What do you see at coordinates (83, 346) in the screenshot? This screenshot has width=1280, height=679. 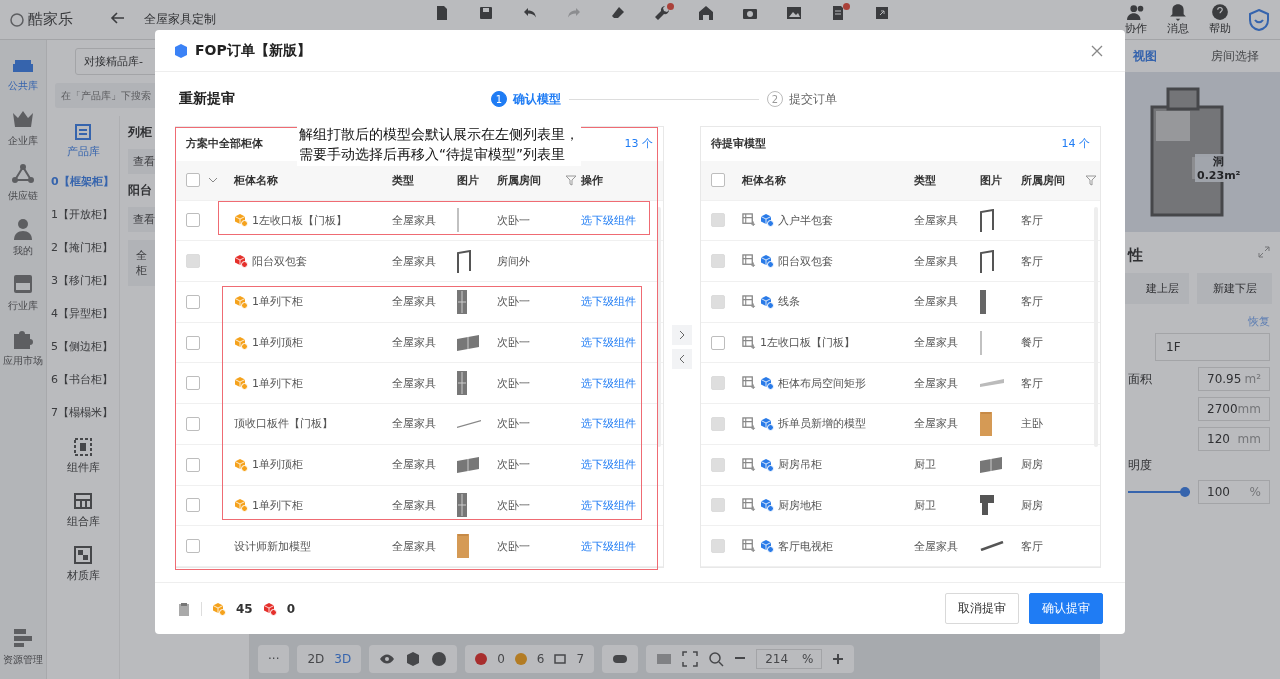 I see `category-item: 5【侧边柜】` at bounding box center [83, 346].